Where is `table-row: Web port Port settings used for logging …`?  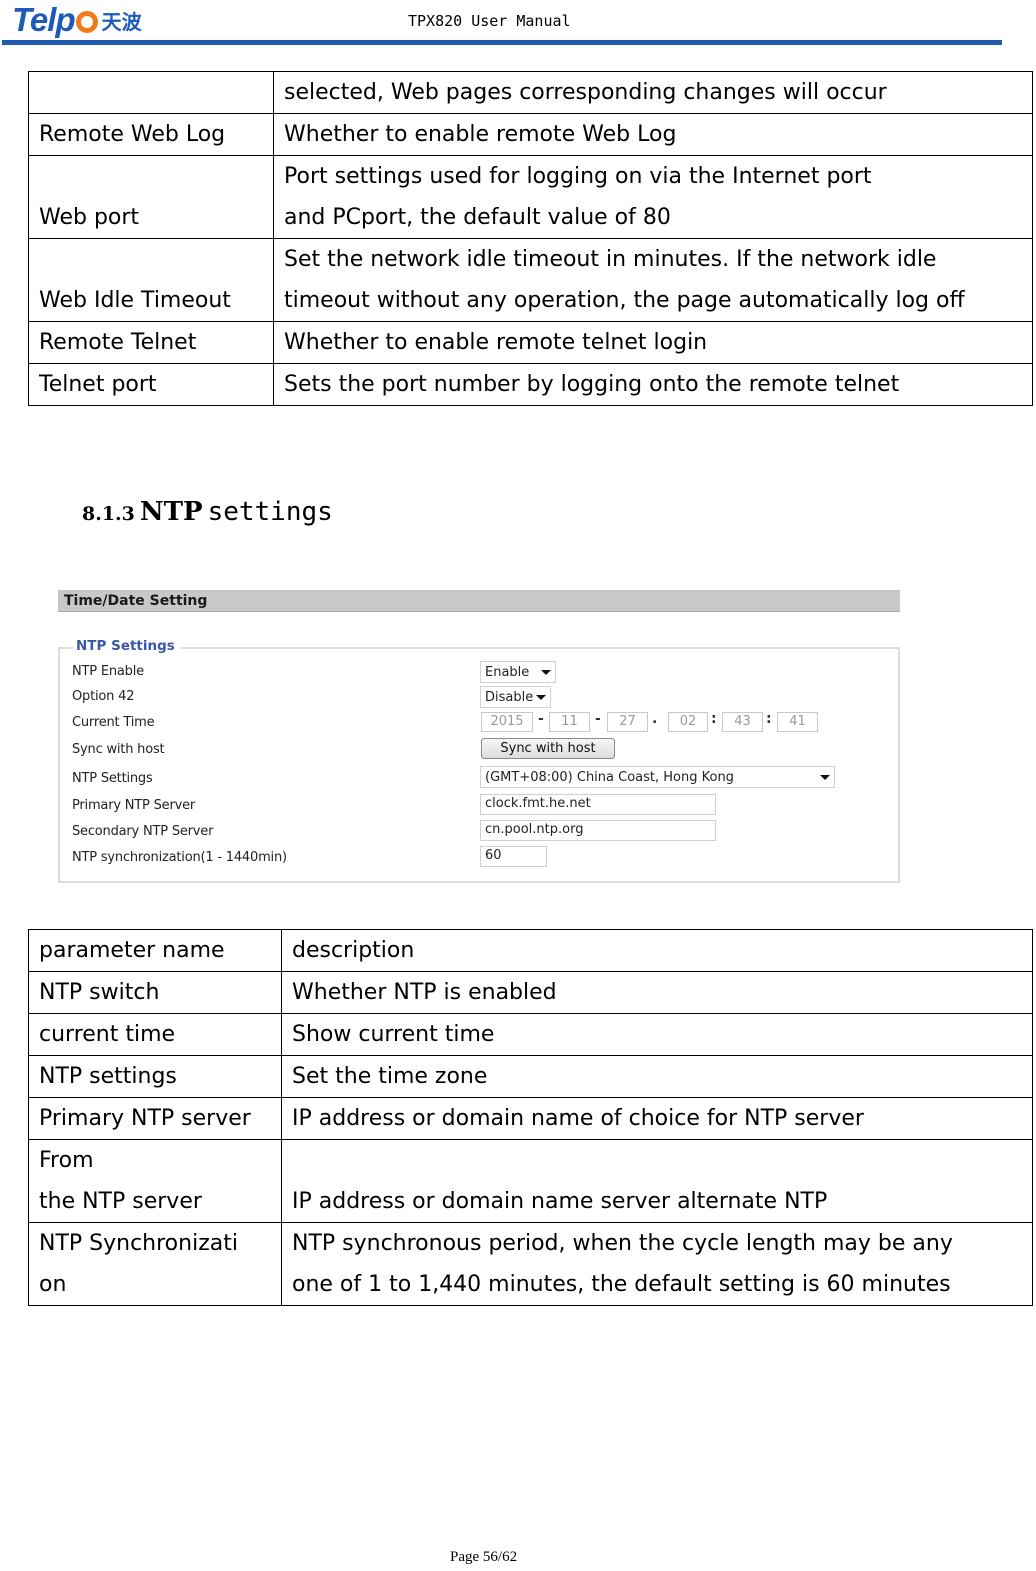
table-row: Web port Port settings used for logging … is located at coordinates (530, 197).